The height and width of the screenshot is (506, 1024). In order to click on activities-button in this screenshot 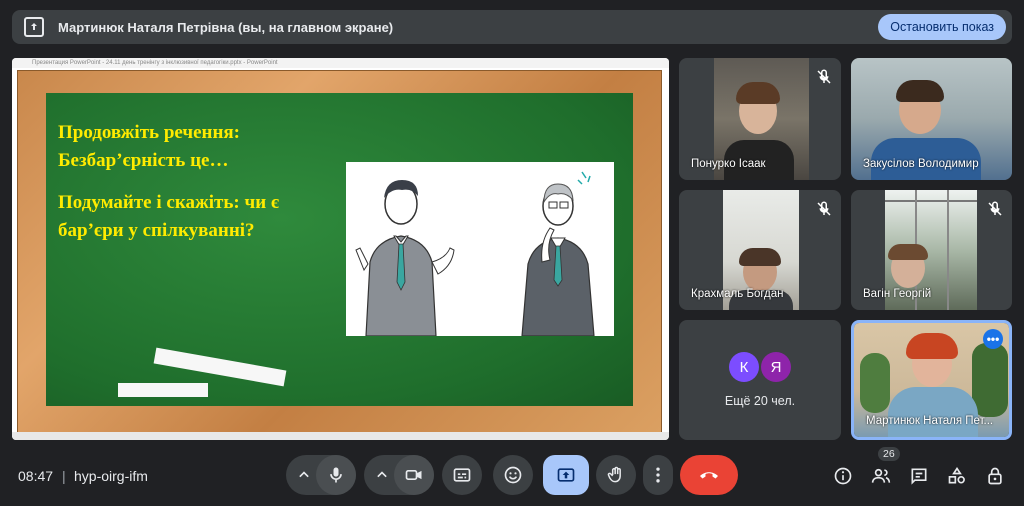, I will do `click(957, 476)`.